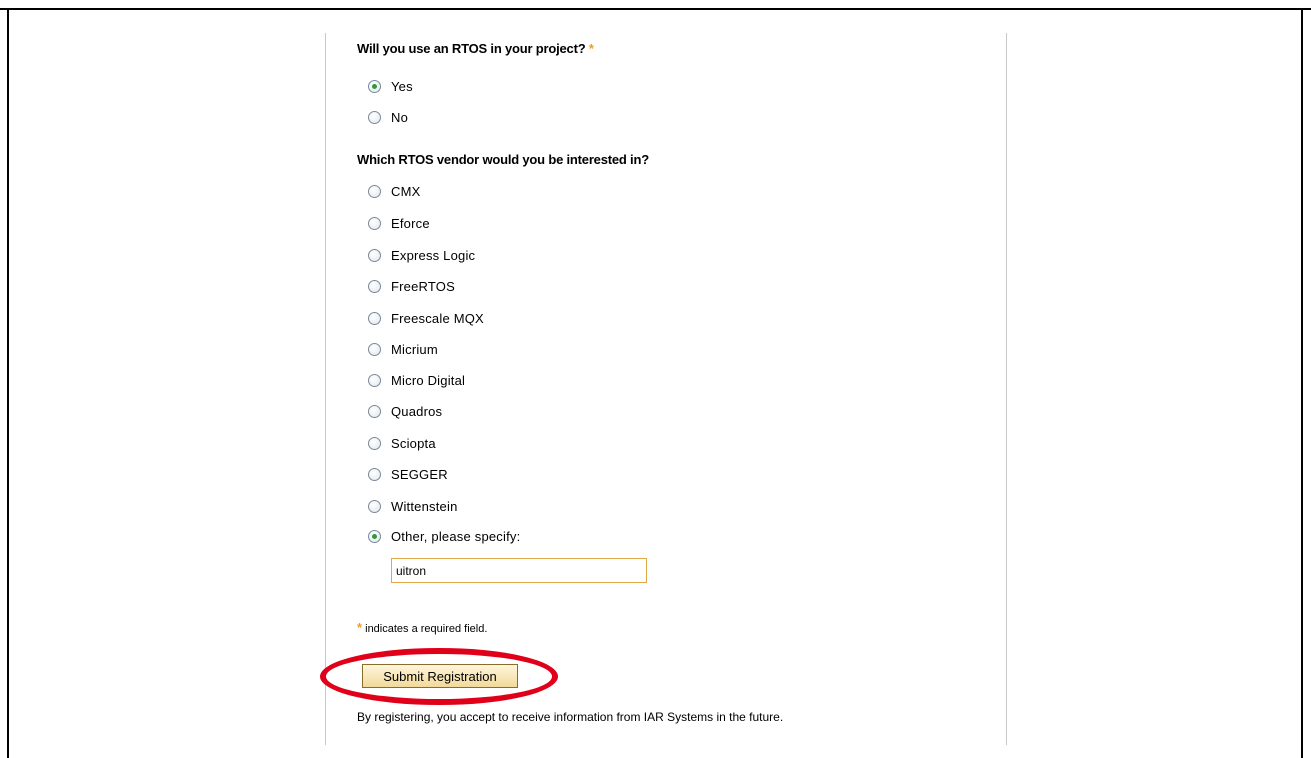  I want to click on vendor-option-express-logic: Express Logic, so click(421, 255).